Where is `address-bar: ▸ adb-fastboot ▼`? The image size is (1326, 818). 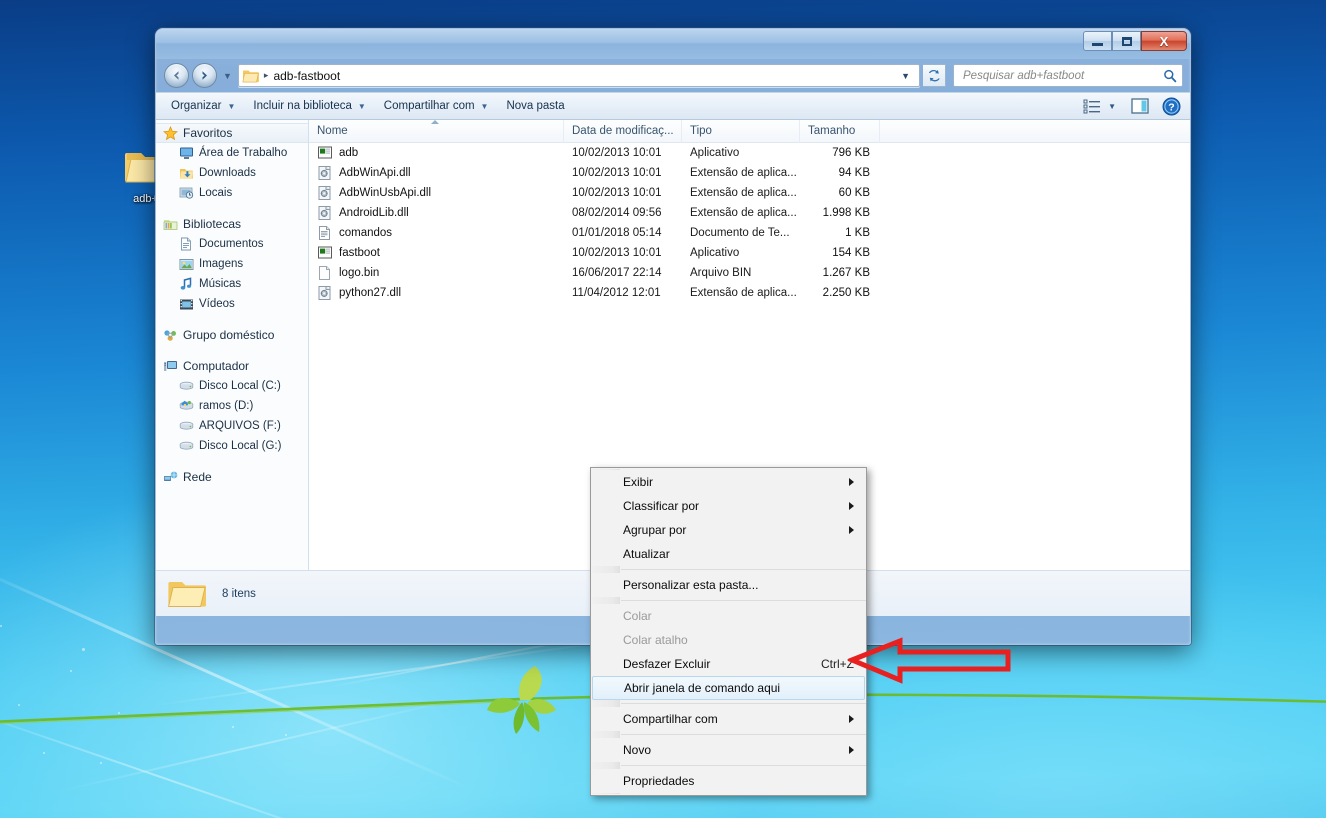
address-bar: ▸ adb-fastboot ▼ is located at coordinates (578, 75).